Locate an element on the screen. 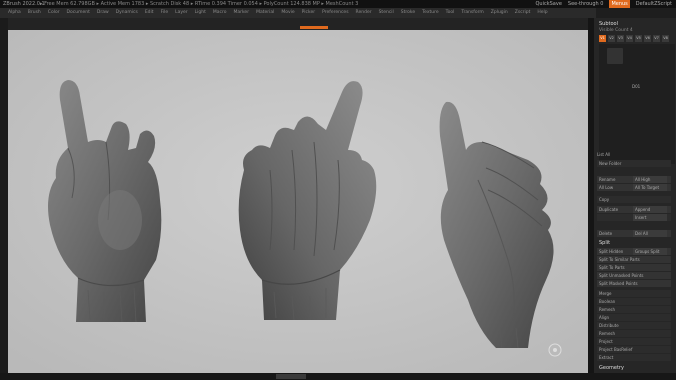 The image size is (676, 380). bottom-tray is located at coordinates (338, 376).